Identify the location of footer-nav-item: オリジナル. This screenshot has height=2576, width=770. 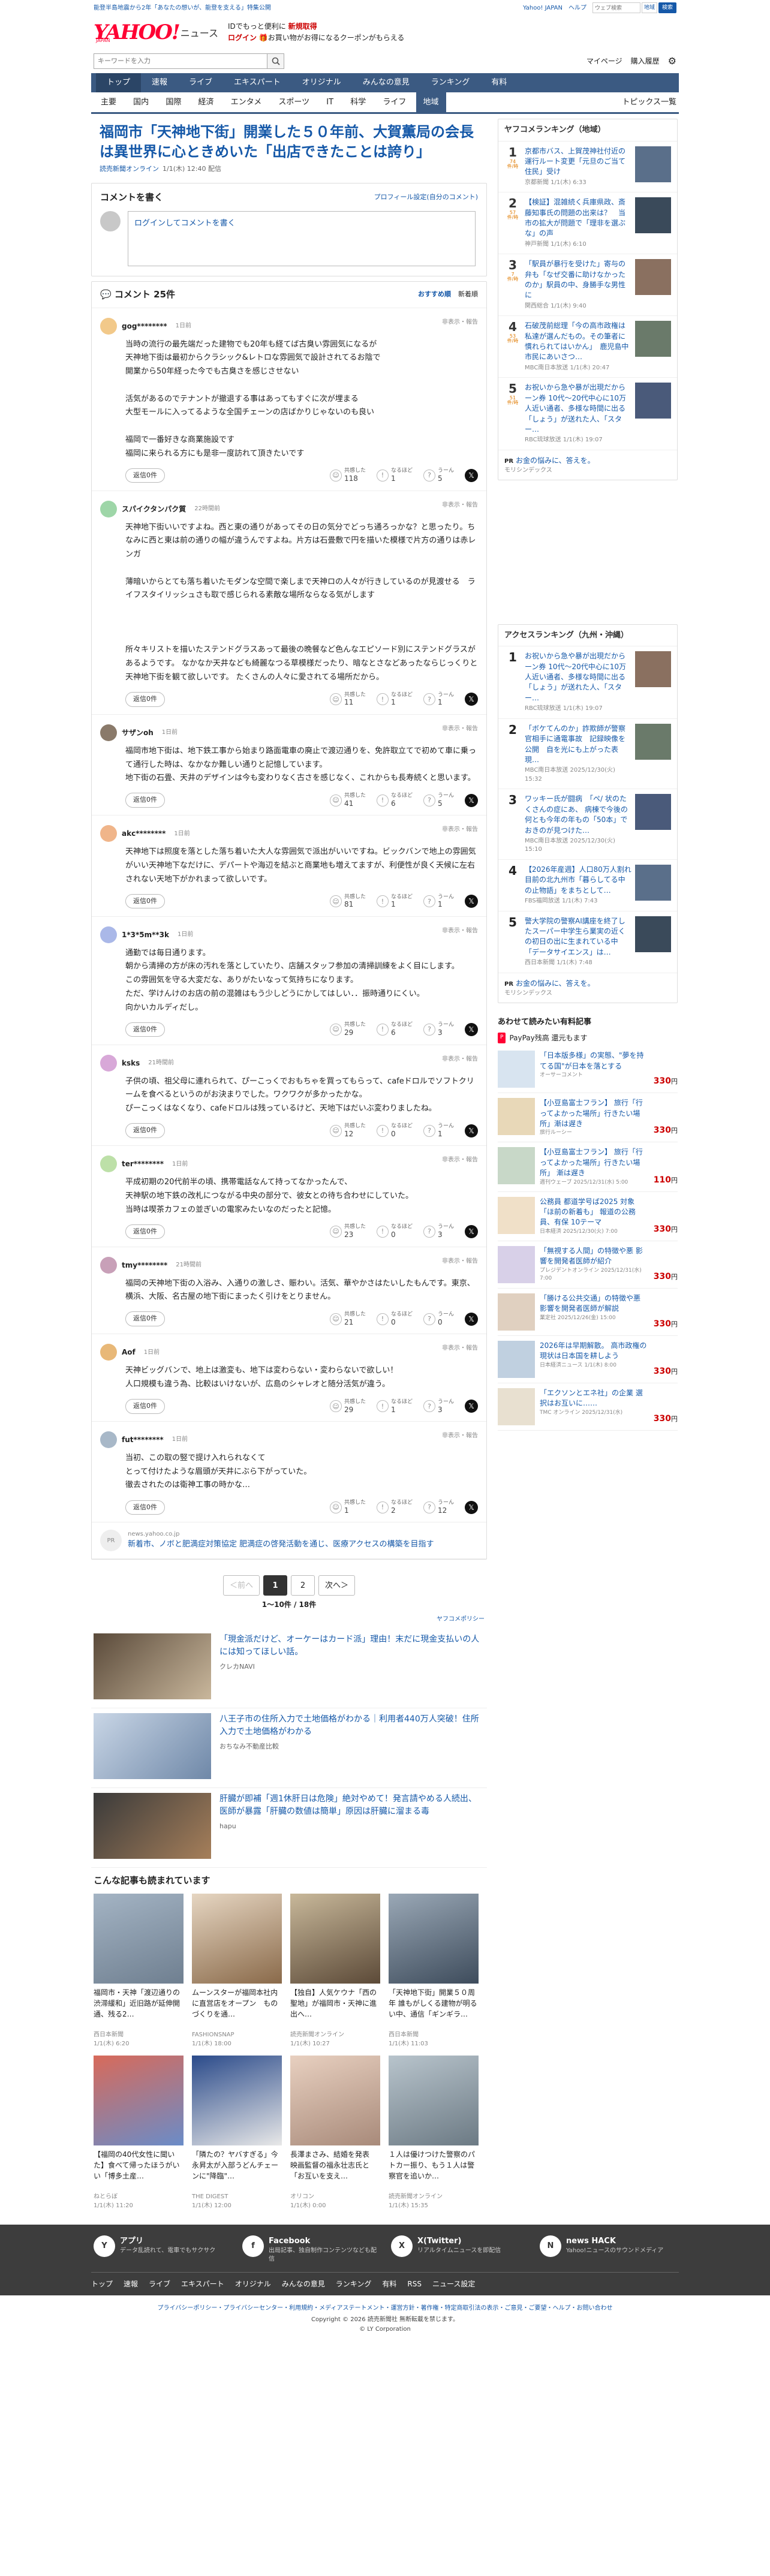
(253, 2284).